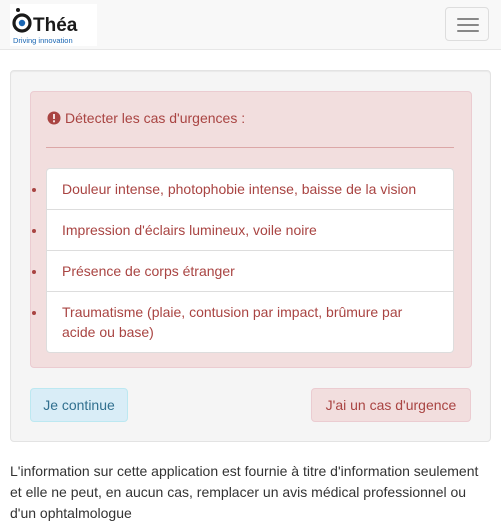 The width and height of the screenshot is (501, 532). What do you see at coordinates (43, 40) in the screenshot?
I see `logo-tagline: Driving innovation` at bounding box center [43, 40].